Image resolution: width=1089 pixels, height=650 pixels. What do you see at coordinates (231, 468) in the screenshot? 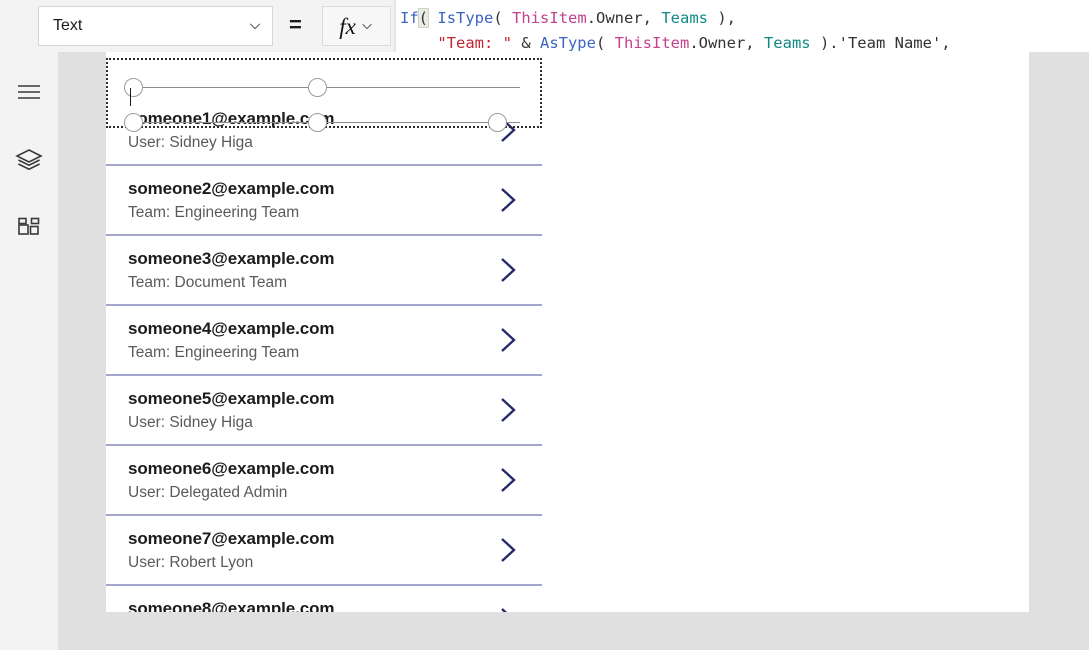
I see `gallery-item-title: someone6@example.com` at bounding box center [231, 468].